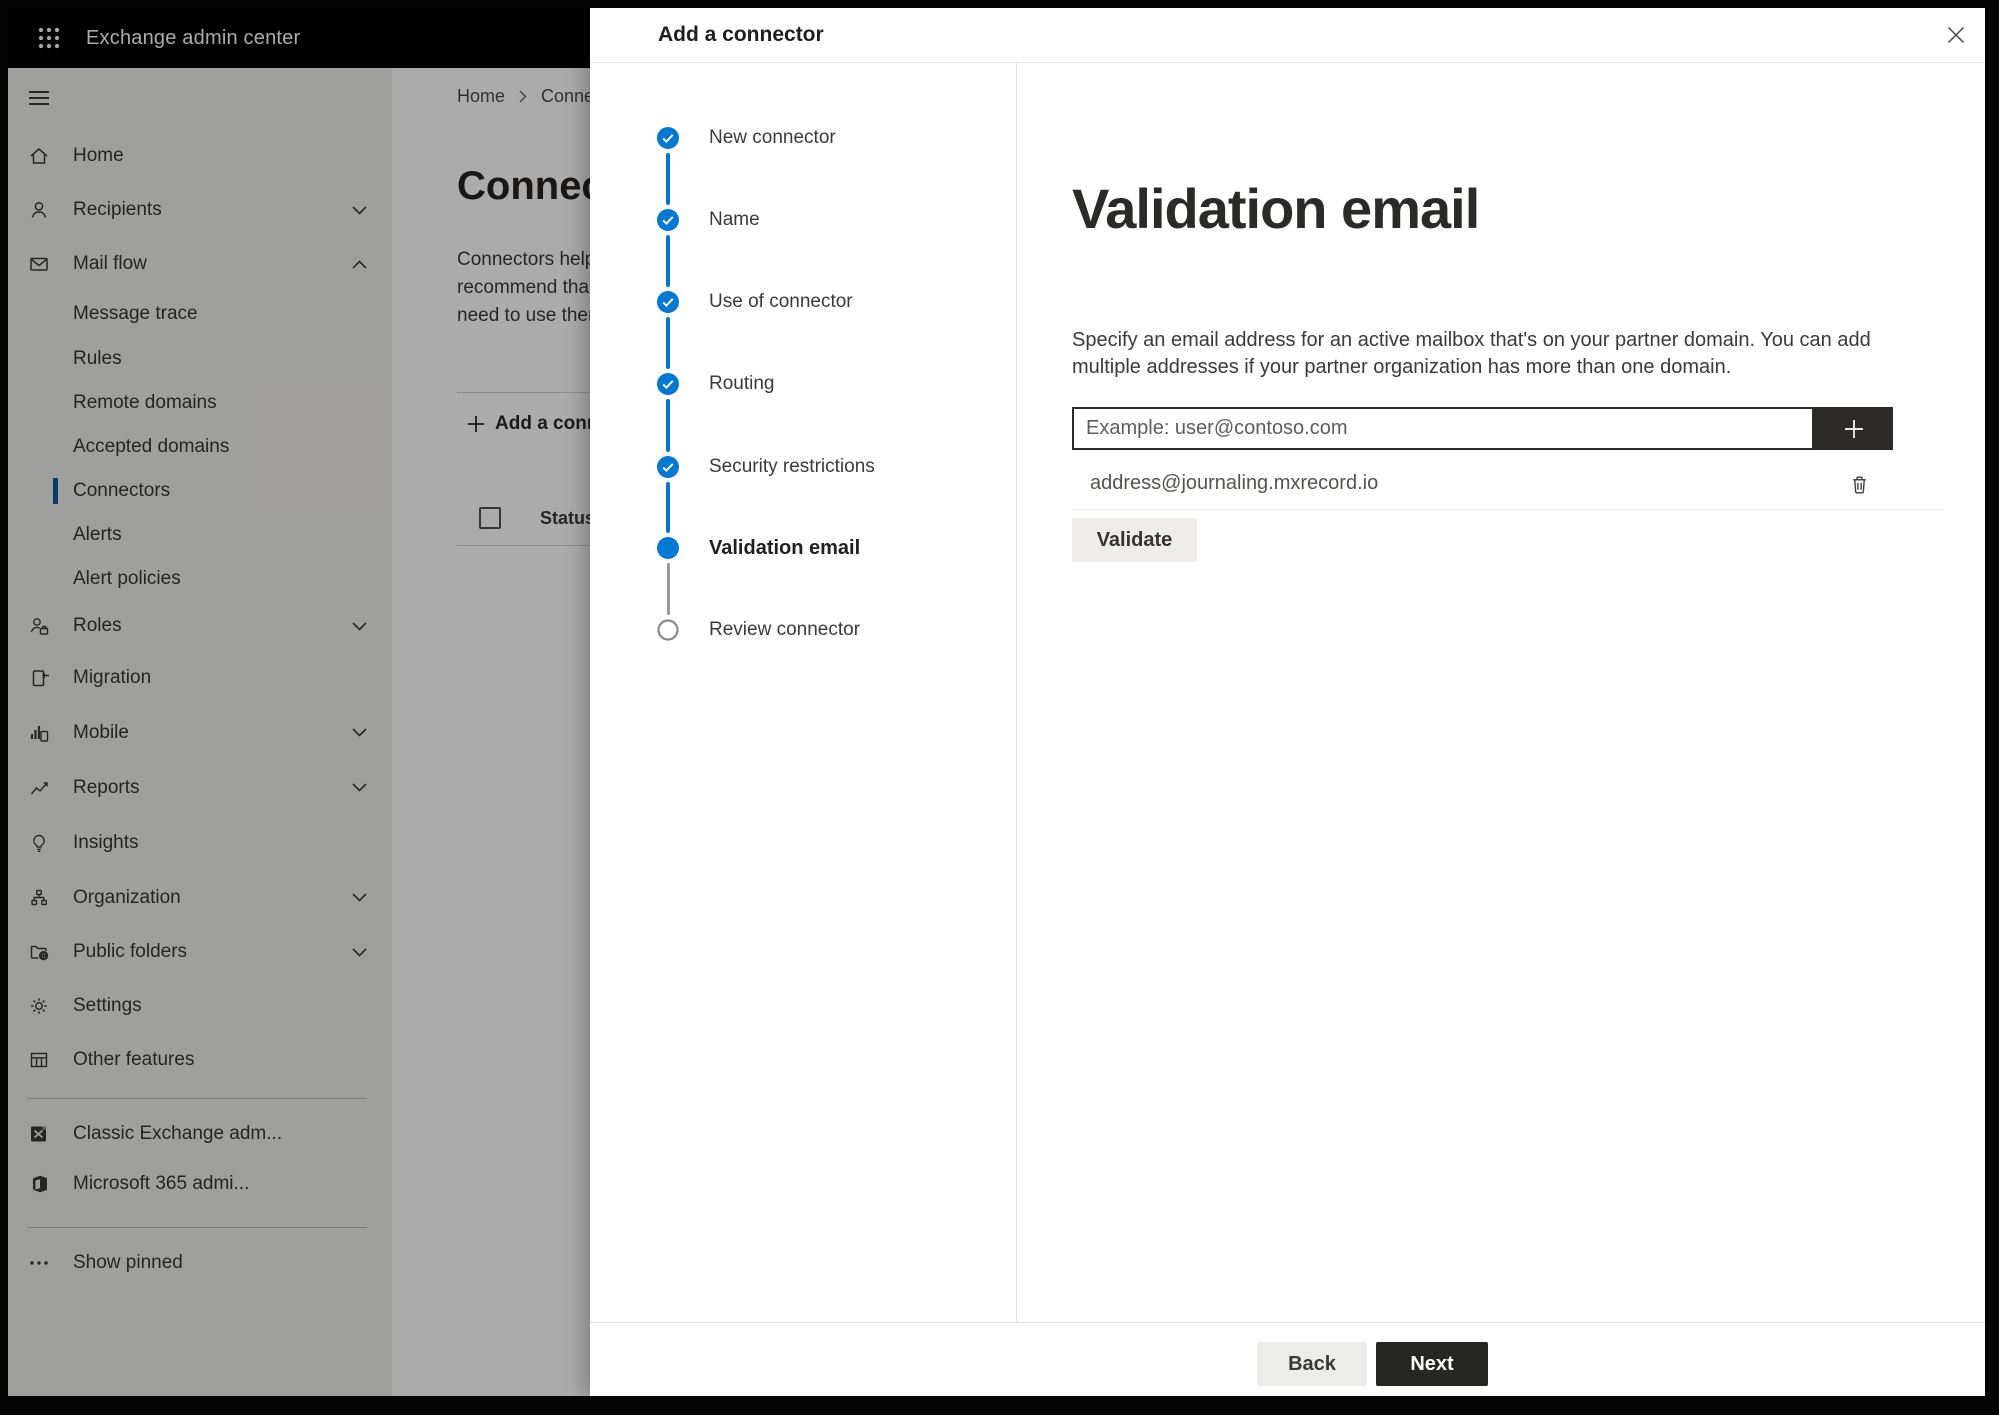  Describe the element at coordinates (708, 220) in the screenshot. I see `step-name: Name` at that location.